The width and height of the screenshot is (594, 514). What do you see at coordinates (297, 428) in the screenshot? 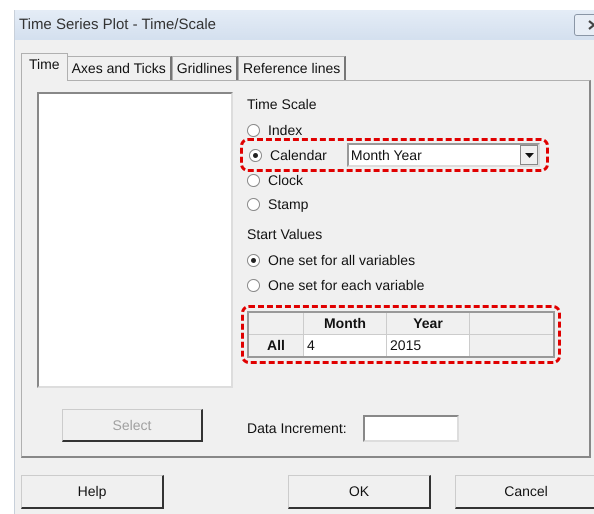
I see `field-label: Data Increment:` at bounding box center [297, 428].